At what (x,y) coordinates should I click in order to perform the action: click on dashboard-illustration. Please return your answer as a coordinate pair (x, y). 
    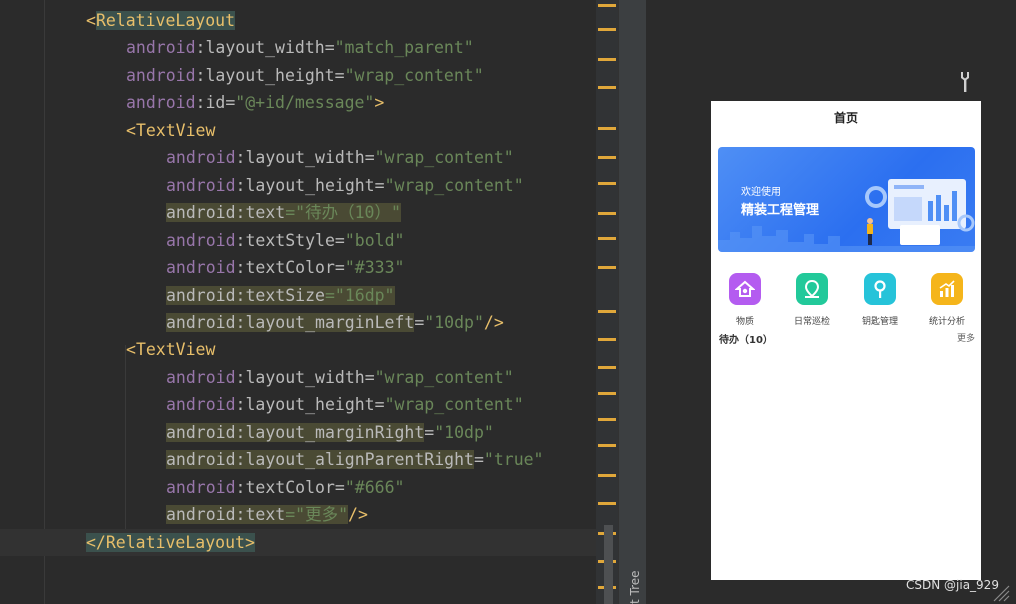
    Looking at the image, I should click on (920, 212).